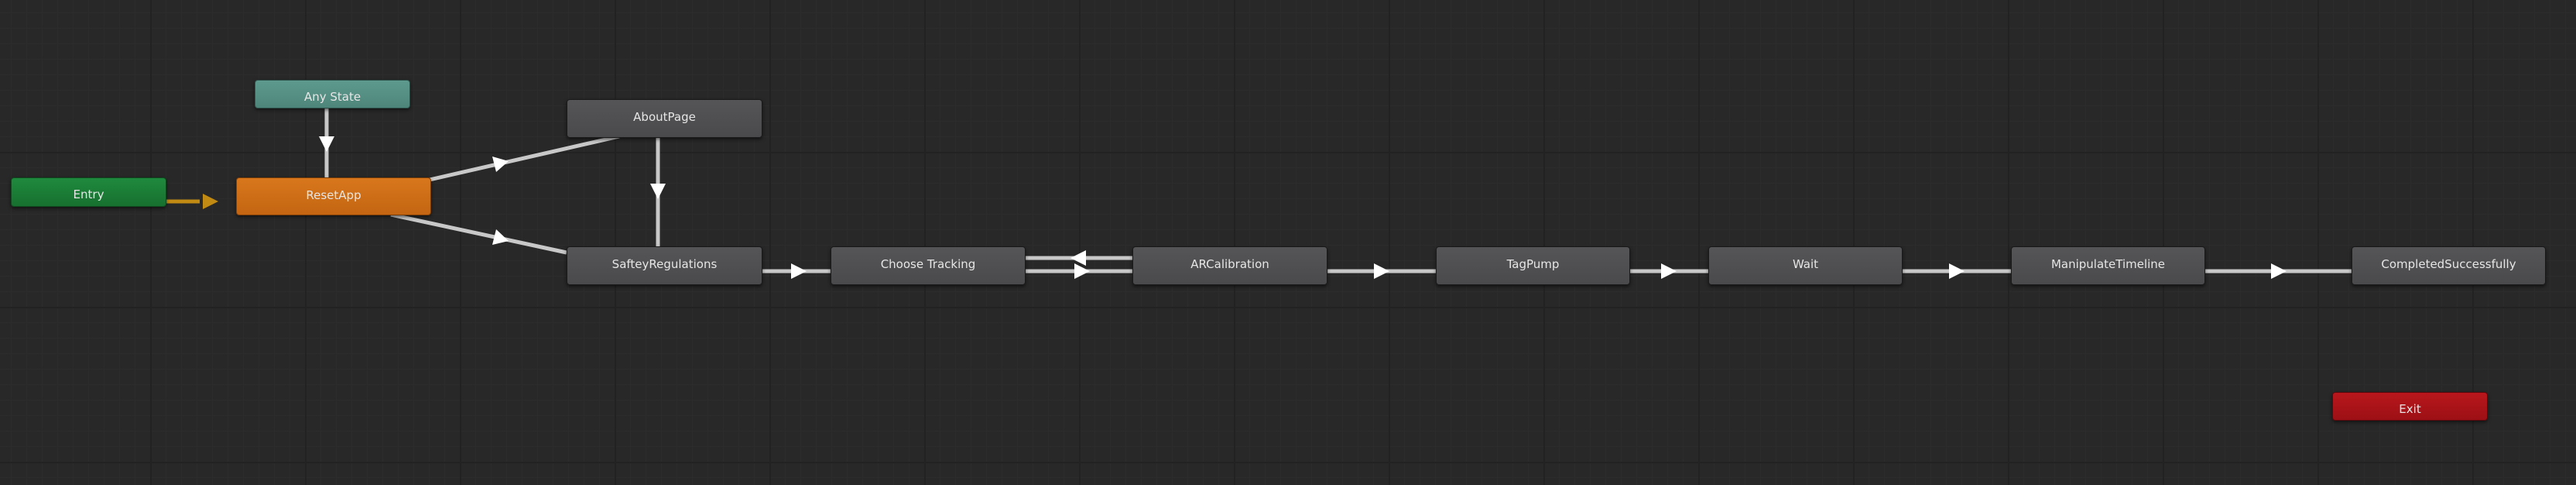  I want to click on state-saftey-regulations: SafteyRegulations, so click(664, 266).